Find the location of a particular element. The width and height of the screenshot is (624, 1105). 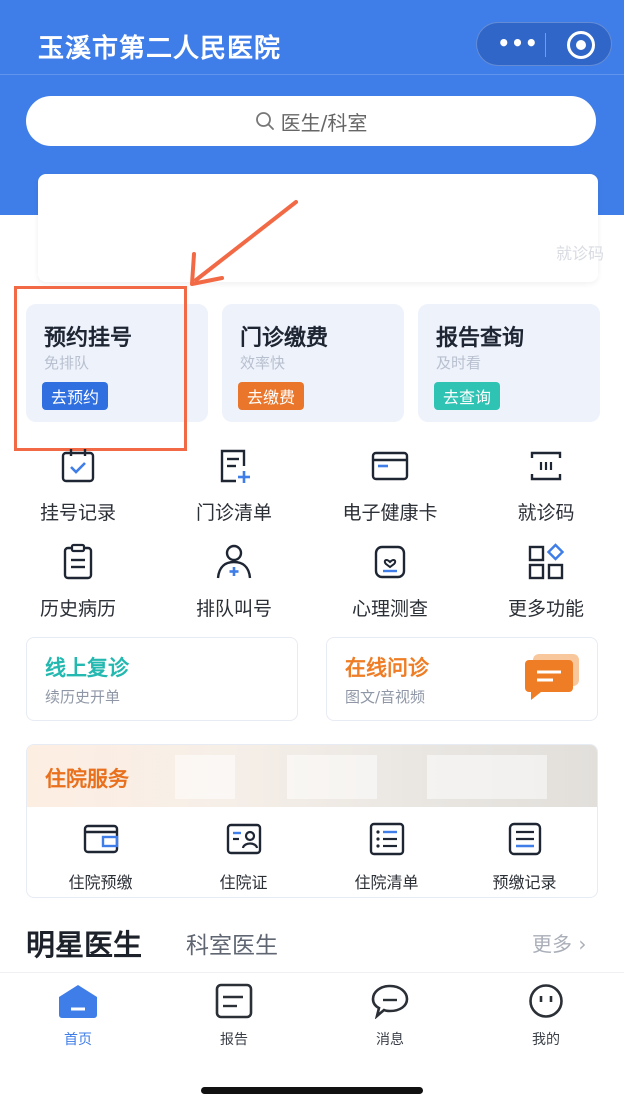

tab-label: 消息 is located at coordinates (390, 1040).